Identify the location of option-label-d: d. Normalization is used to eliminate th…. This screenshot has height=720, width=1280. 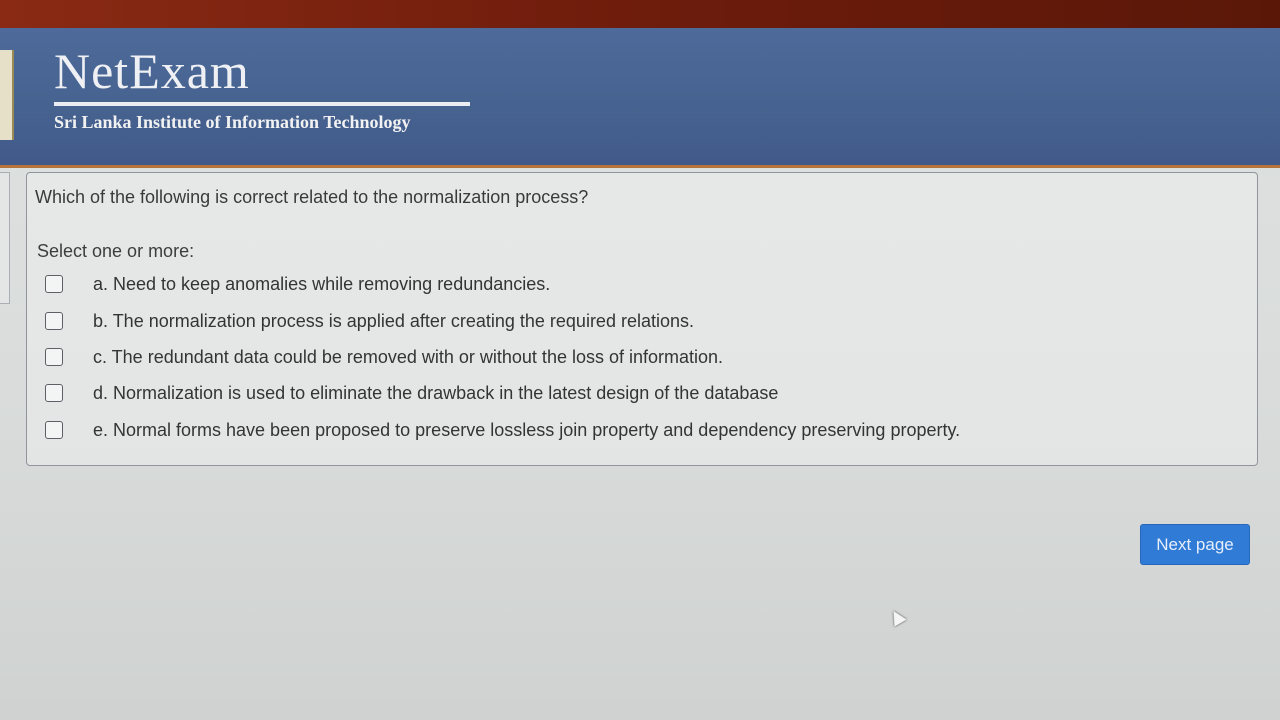
(436, 392).